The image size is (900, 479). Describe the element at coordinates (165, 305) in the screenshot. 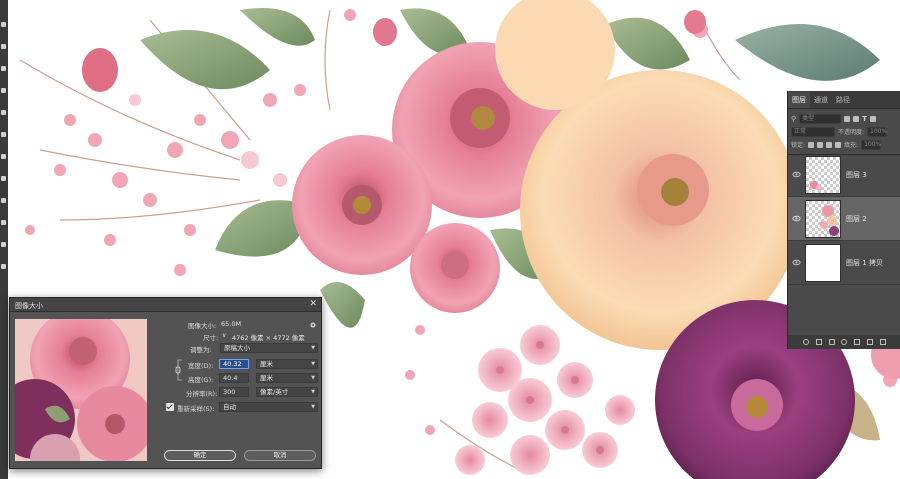

I see `dialog-titlebar: 图像大小 ✕` at that location.